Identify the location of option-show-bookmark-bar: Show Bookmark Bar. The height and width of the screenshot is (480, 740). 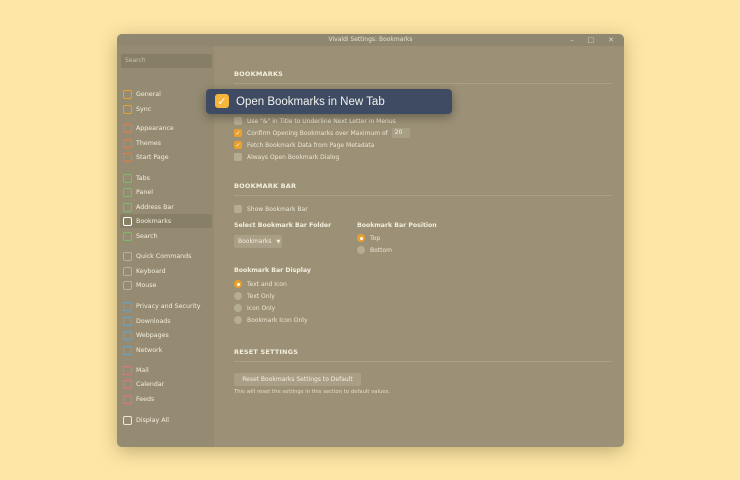
(271, 209).